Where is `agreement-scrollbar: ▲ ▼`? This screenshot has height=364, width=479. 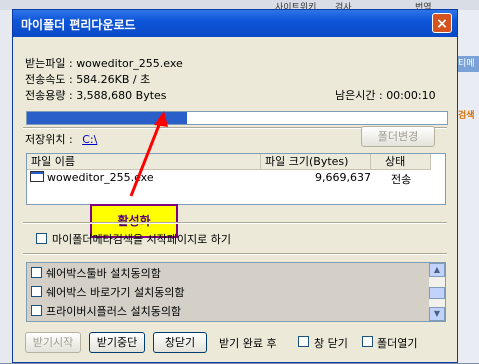 agreement-scrollbar: ▲ ▼ is located at coordinates (437, 292).